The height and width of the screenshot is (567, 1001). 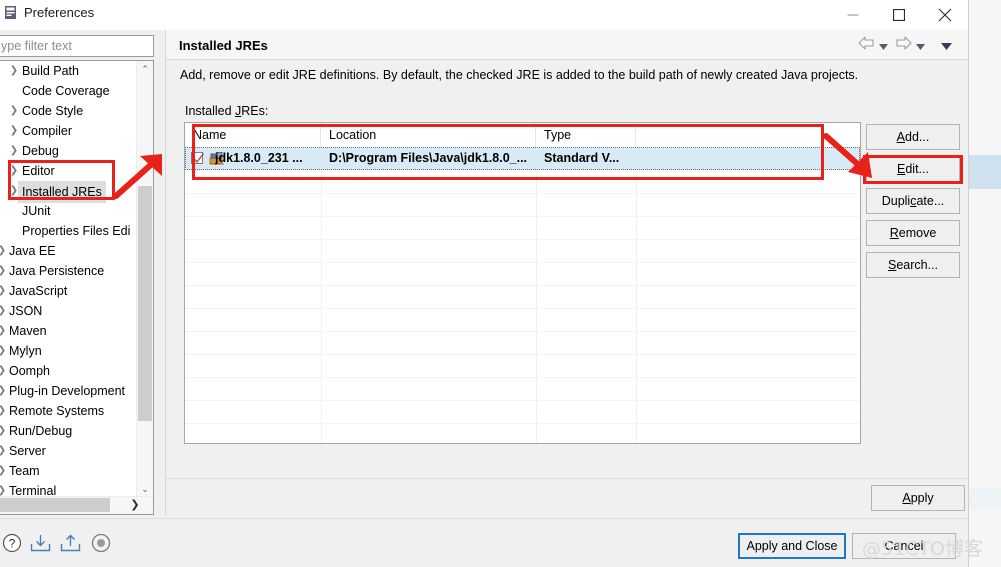 I want to click on sidebar-item-installed-jres: ❯ Installed JREs, so click(x=68, y=192).